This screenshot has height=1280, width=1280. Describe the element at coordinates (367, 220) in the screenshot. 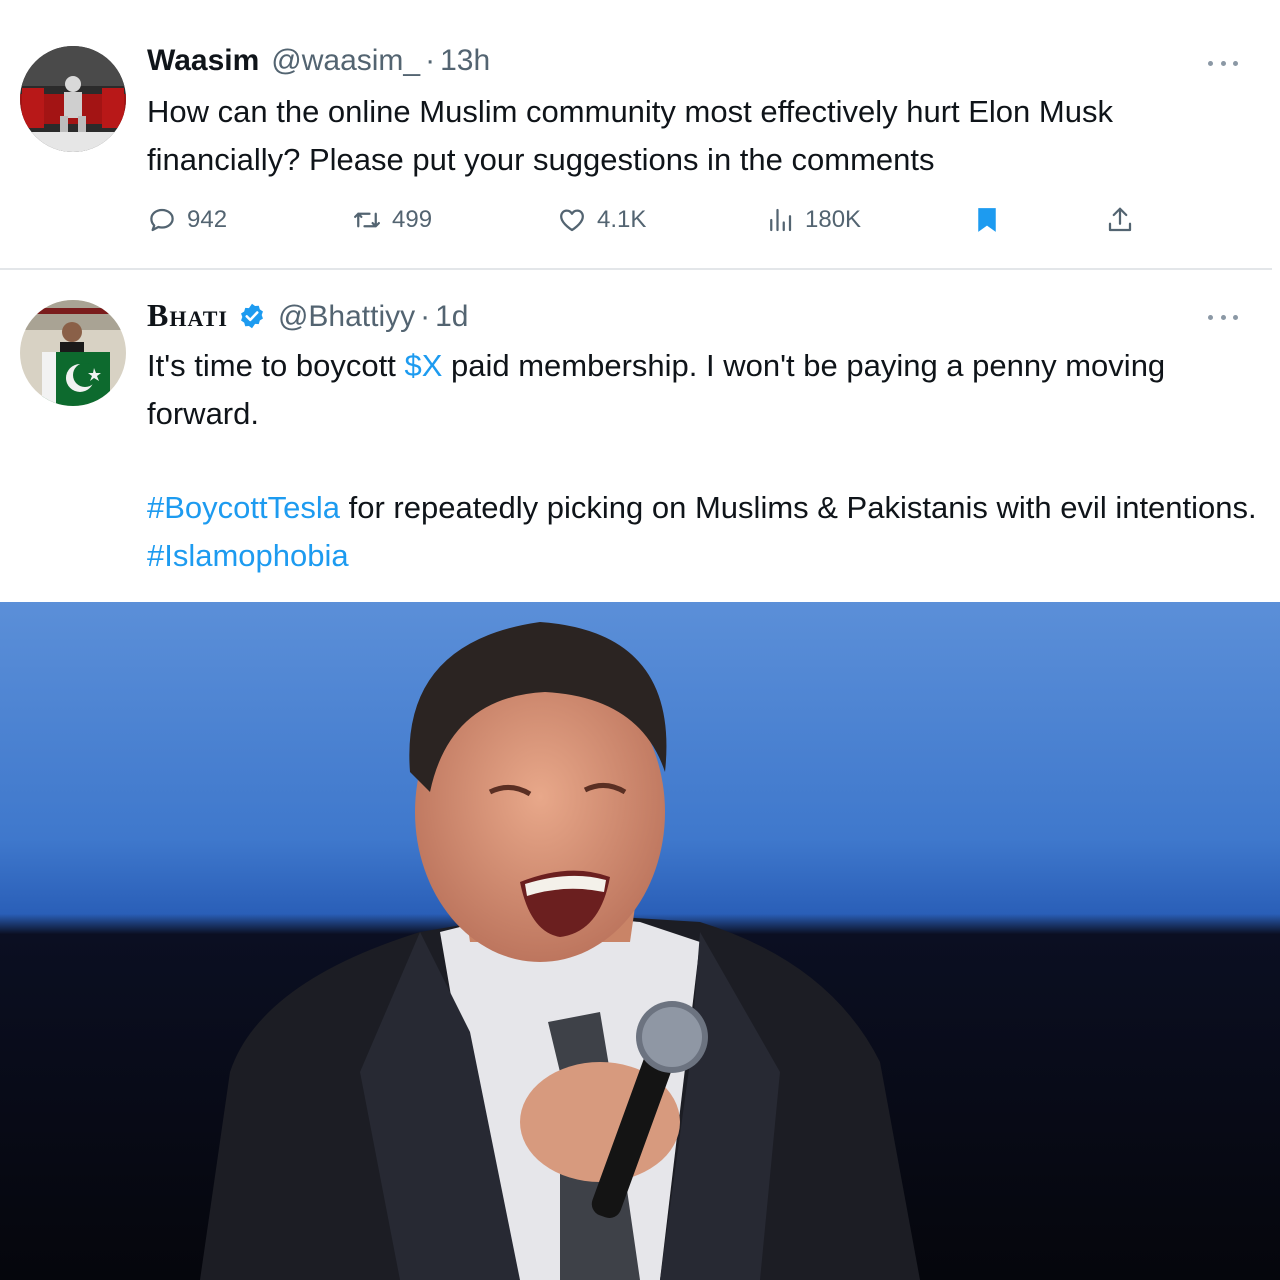

I see `retweet-arrows-icon` at that location.